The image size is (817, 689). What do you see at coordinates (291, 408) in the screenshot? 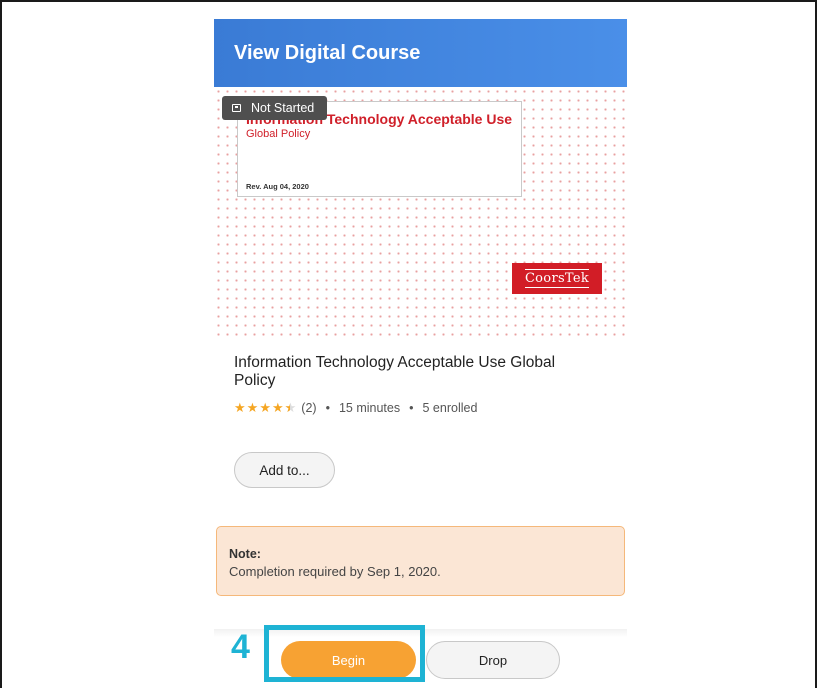
I see `half-star-icon: ★` at bounding box center [291, 408].